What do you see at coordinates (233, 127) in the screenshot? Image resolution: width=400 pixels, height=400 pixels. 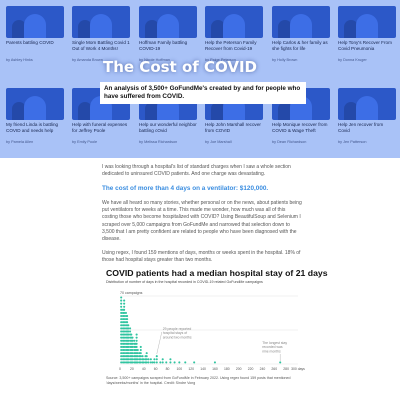 I see `campaign-title: Help John Marshall recover from COVID` at bounding box center [233, 127].